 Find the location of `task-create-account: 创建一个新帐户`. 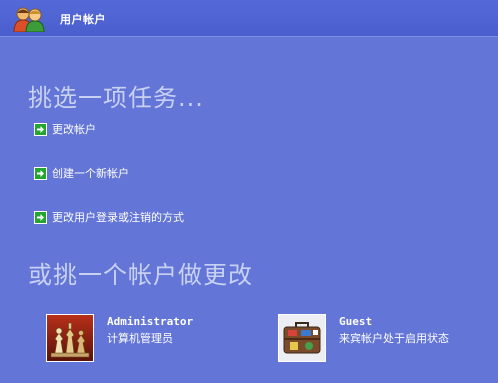

task-create-account: 创建一个新帐户 is located at coordinates (81, 173).